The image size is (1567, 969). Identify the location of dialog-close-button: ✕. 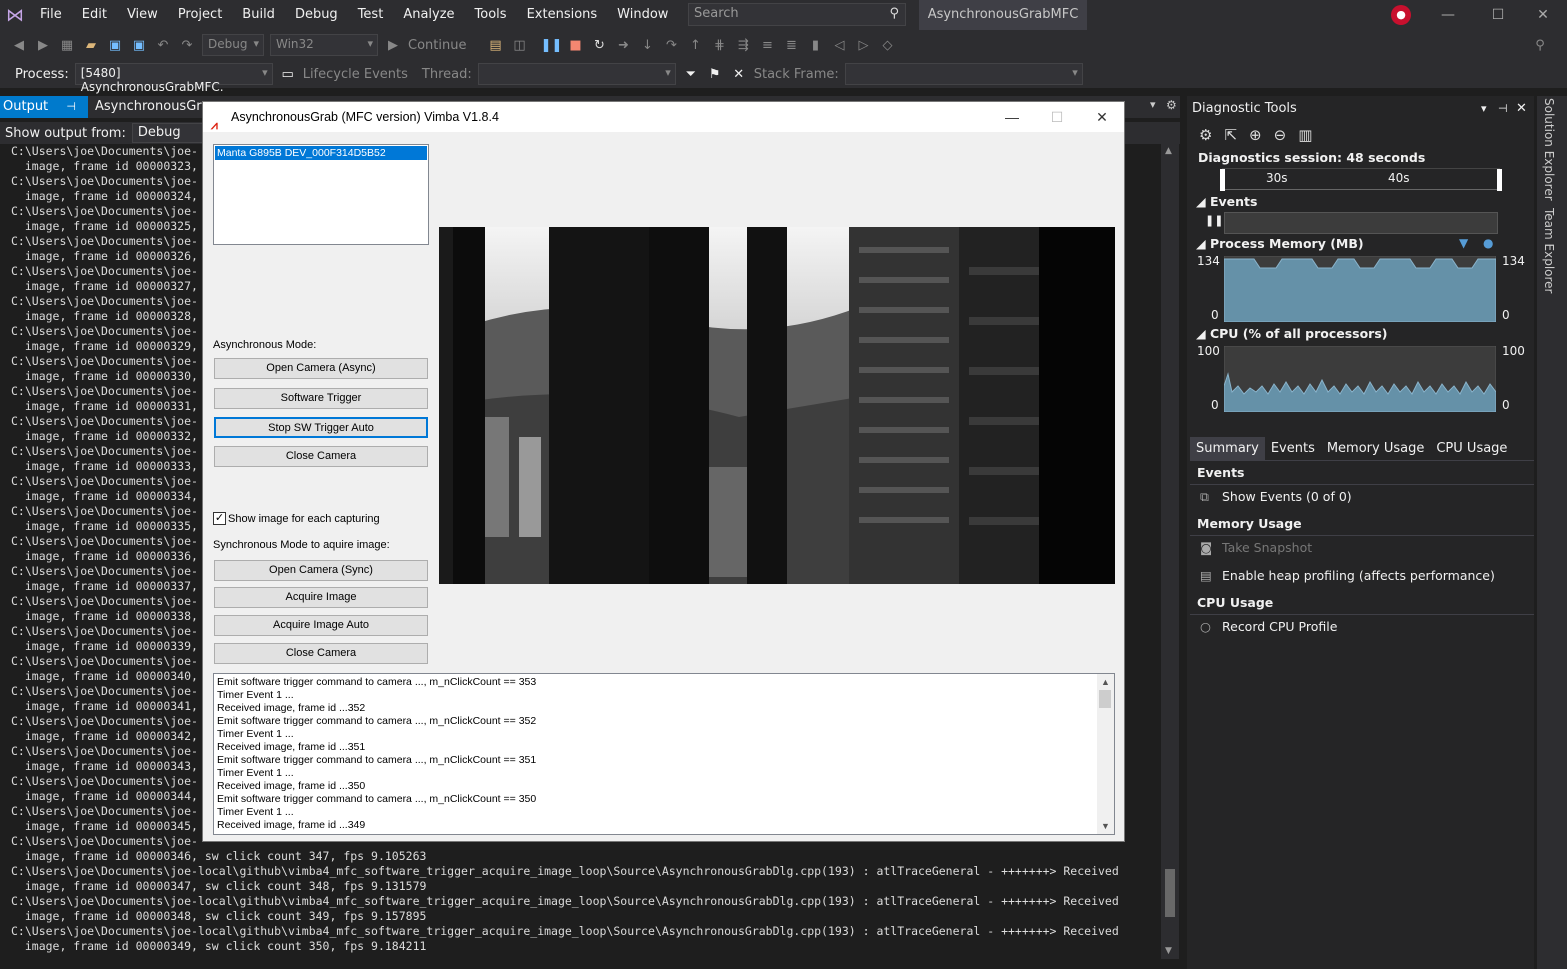
(1102, 117).